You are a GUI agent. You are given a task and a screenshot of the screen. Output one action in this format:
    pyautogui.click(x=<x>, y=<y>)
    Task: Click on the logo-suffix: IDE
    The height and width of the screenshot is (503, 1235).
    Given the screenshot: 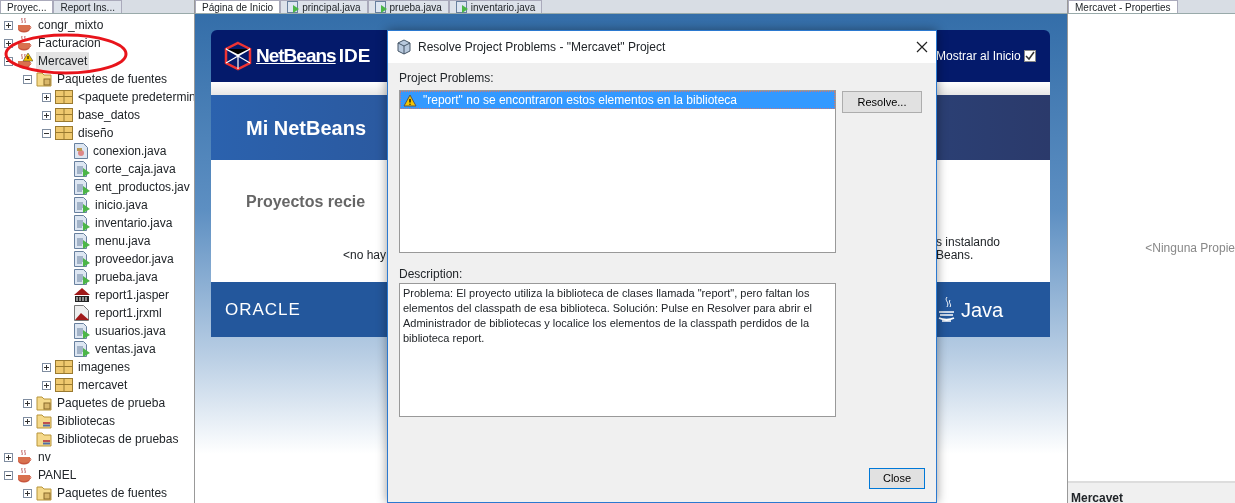 What is the action you would take?
    pyautogui.click(x=354, y=55)
    